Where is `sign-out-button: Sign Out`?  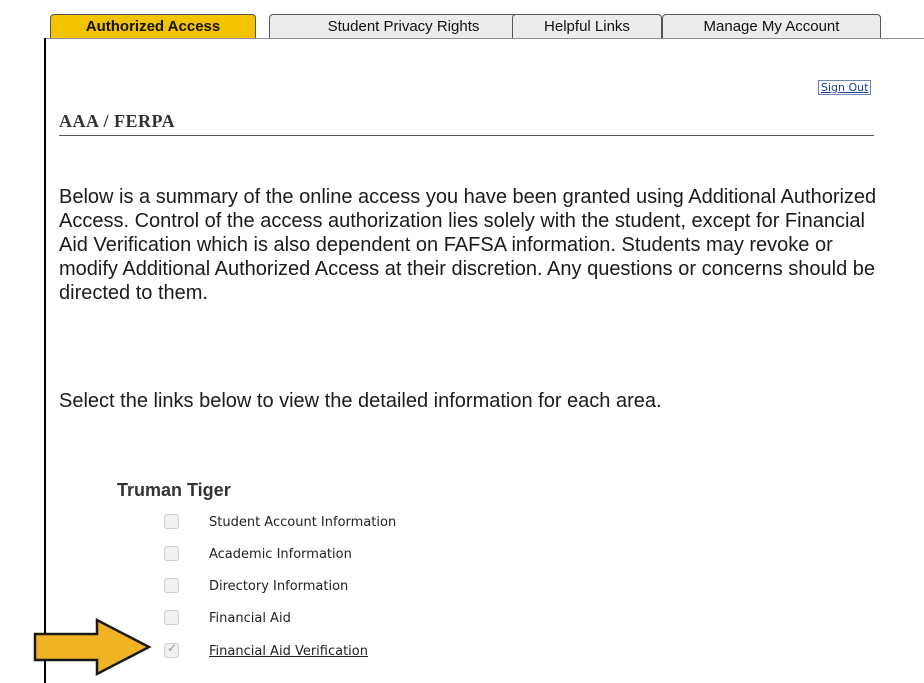
sign-out-button: Sign Out is located at coordinates (845, 87).